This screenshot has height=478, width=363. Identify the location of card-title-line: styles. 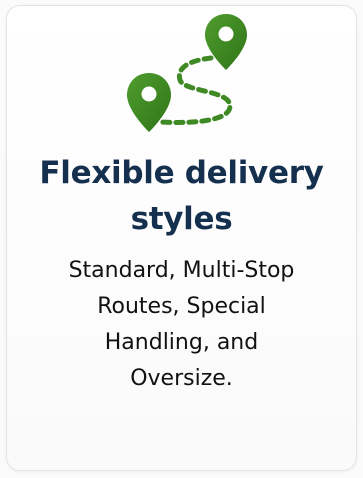
(181, 219).